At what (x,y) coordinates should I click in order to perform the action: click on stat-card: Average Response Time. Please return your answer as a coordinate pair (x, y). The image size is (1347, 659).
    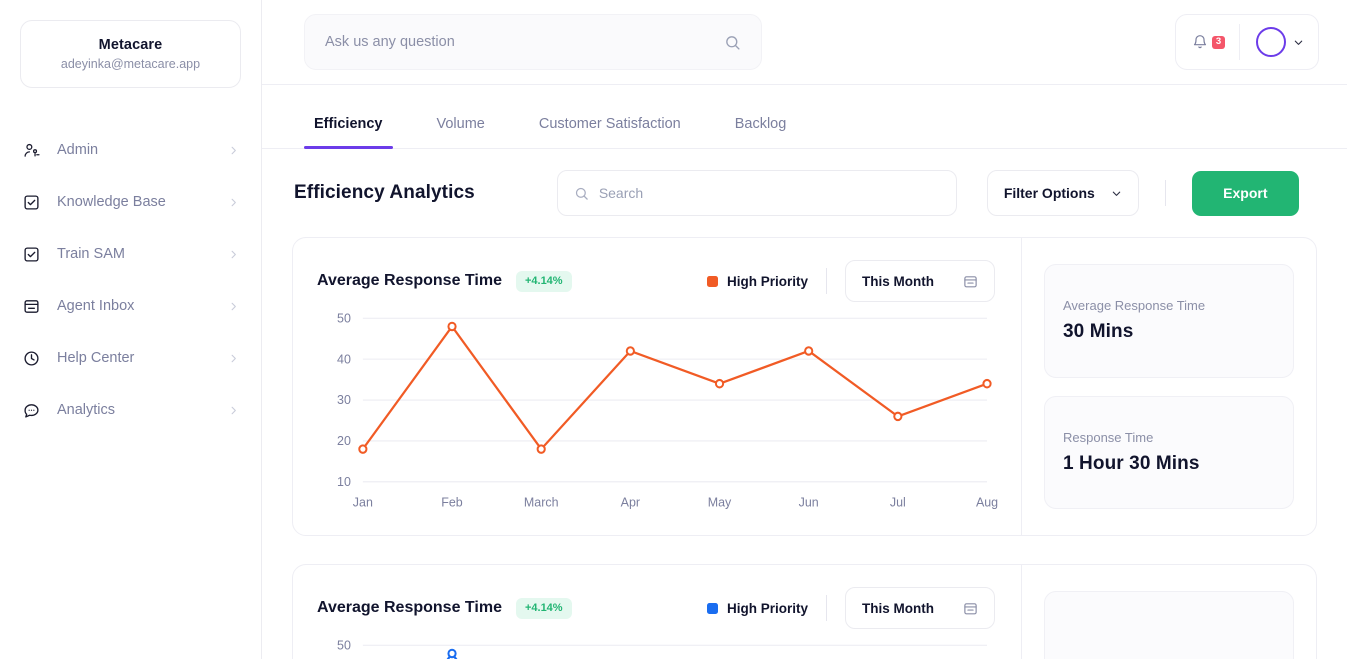
    Looking at the image, I should click on (1169, 625).